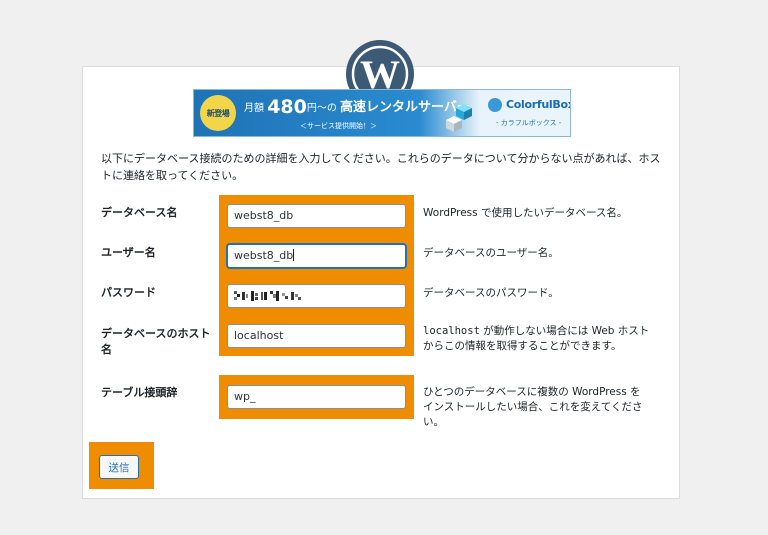 This screenshot has width=768, height=535. Describe the element at coordinates (128, 292) in the screenshot. I see `password-label: パスワード` at that location.